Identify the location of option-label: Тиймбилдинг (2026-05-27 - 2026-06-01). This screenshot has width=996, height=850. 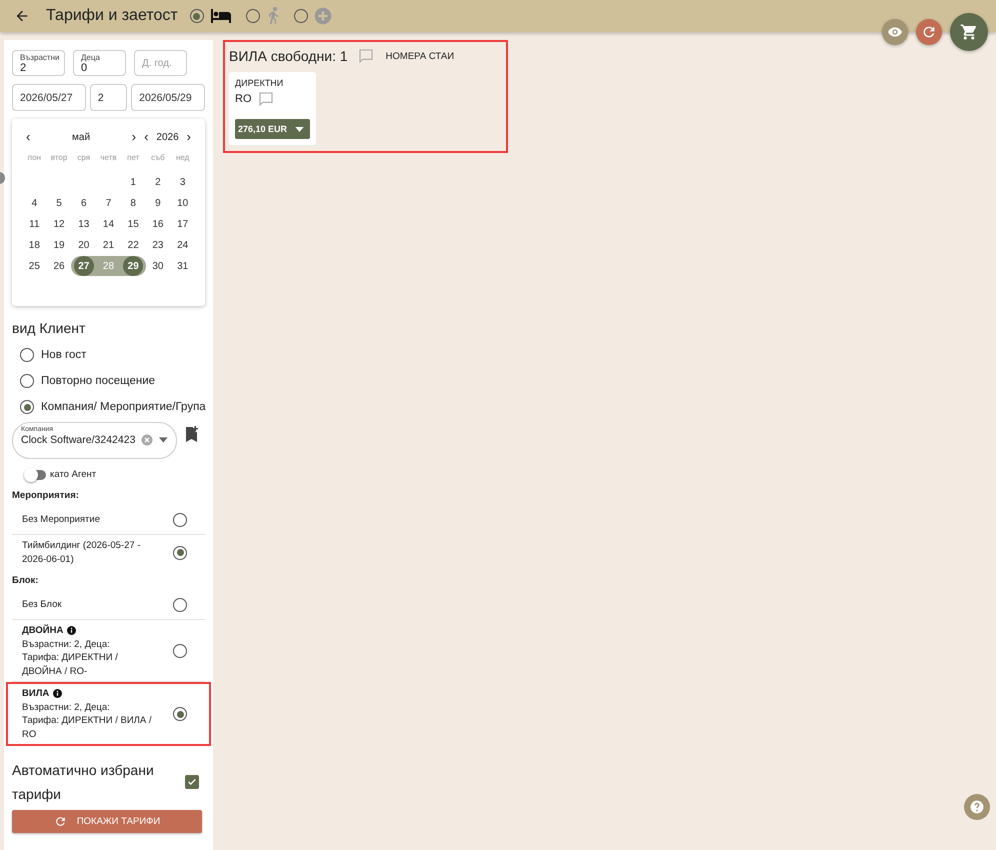
(82, 552).